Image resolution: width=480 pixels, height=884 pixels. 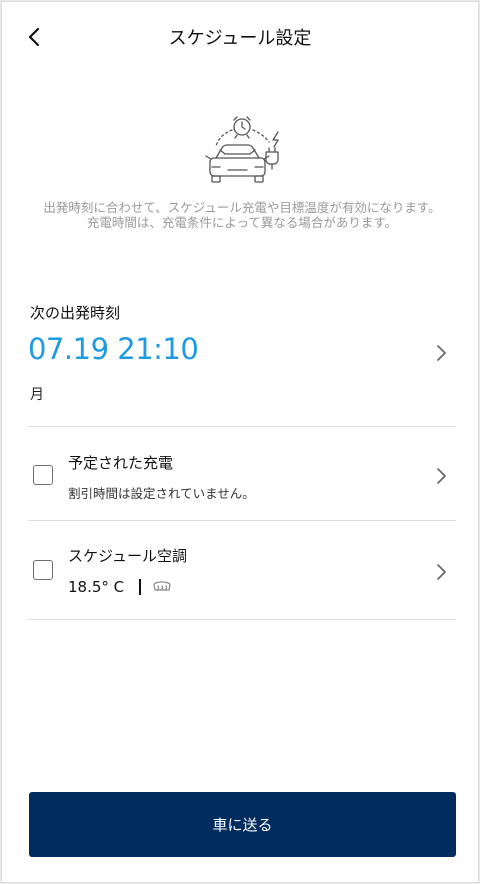 I want to click on defrost-icon, so click(x=162, y=586).